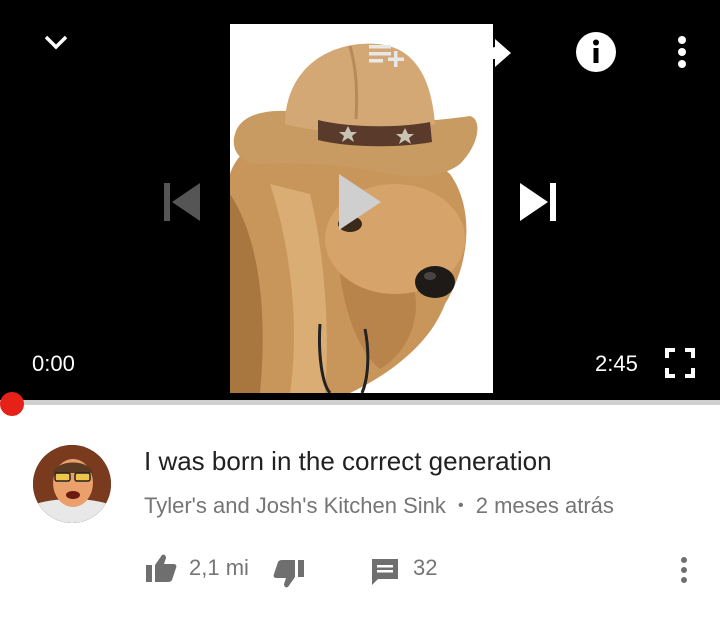  Describe the element at coordinates (616, 363) in the screenshot. I see `duration: 2:45` at that location.